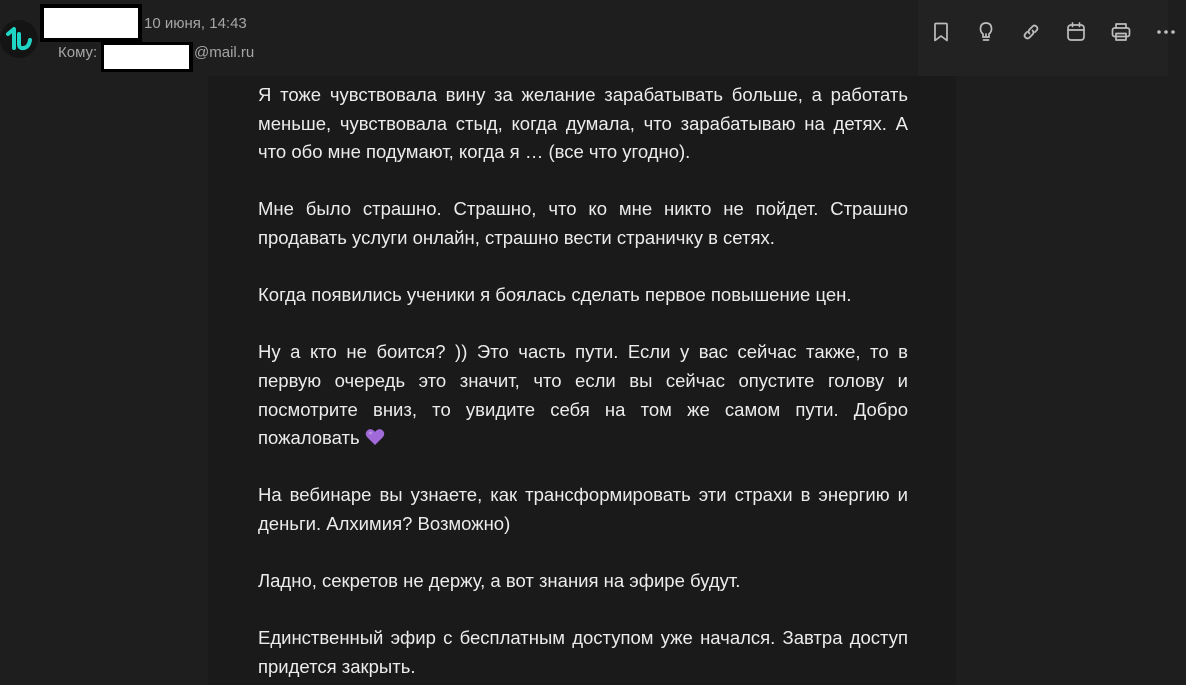 The image size is (1186, 685). I want to click on calendar-icon, so click(1076, 32).